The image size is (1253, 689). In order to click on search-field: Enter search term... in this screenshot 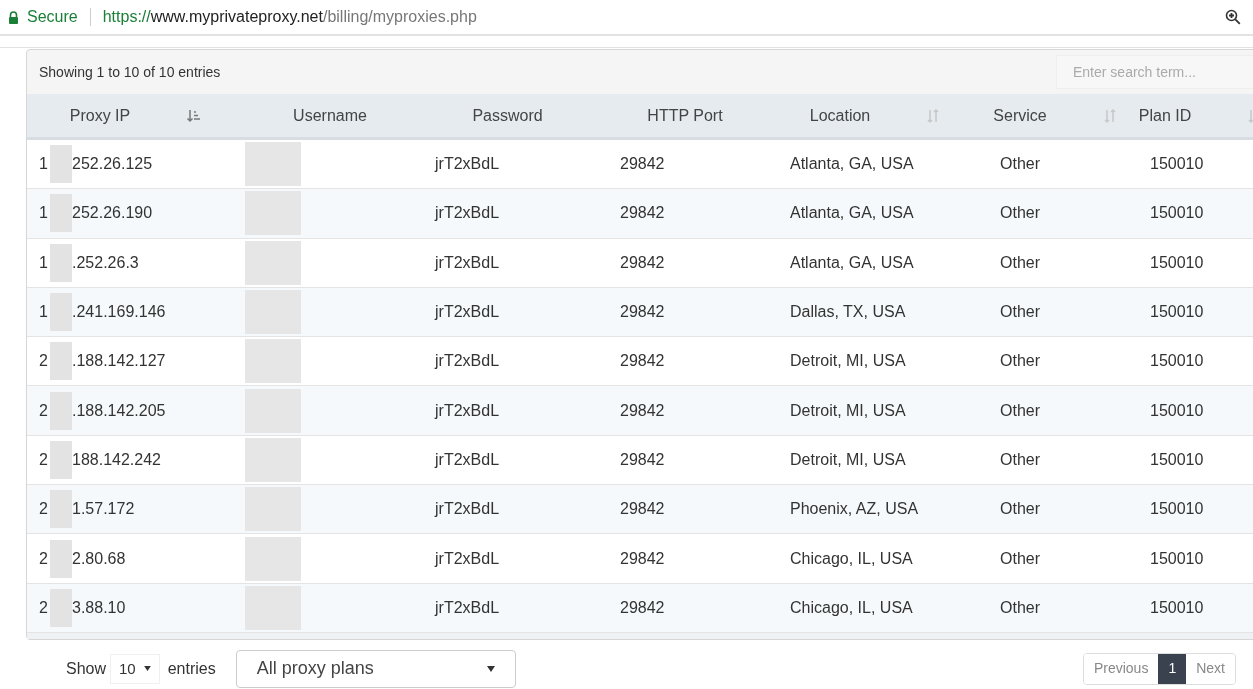, I will do `click(1154, 72)`.